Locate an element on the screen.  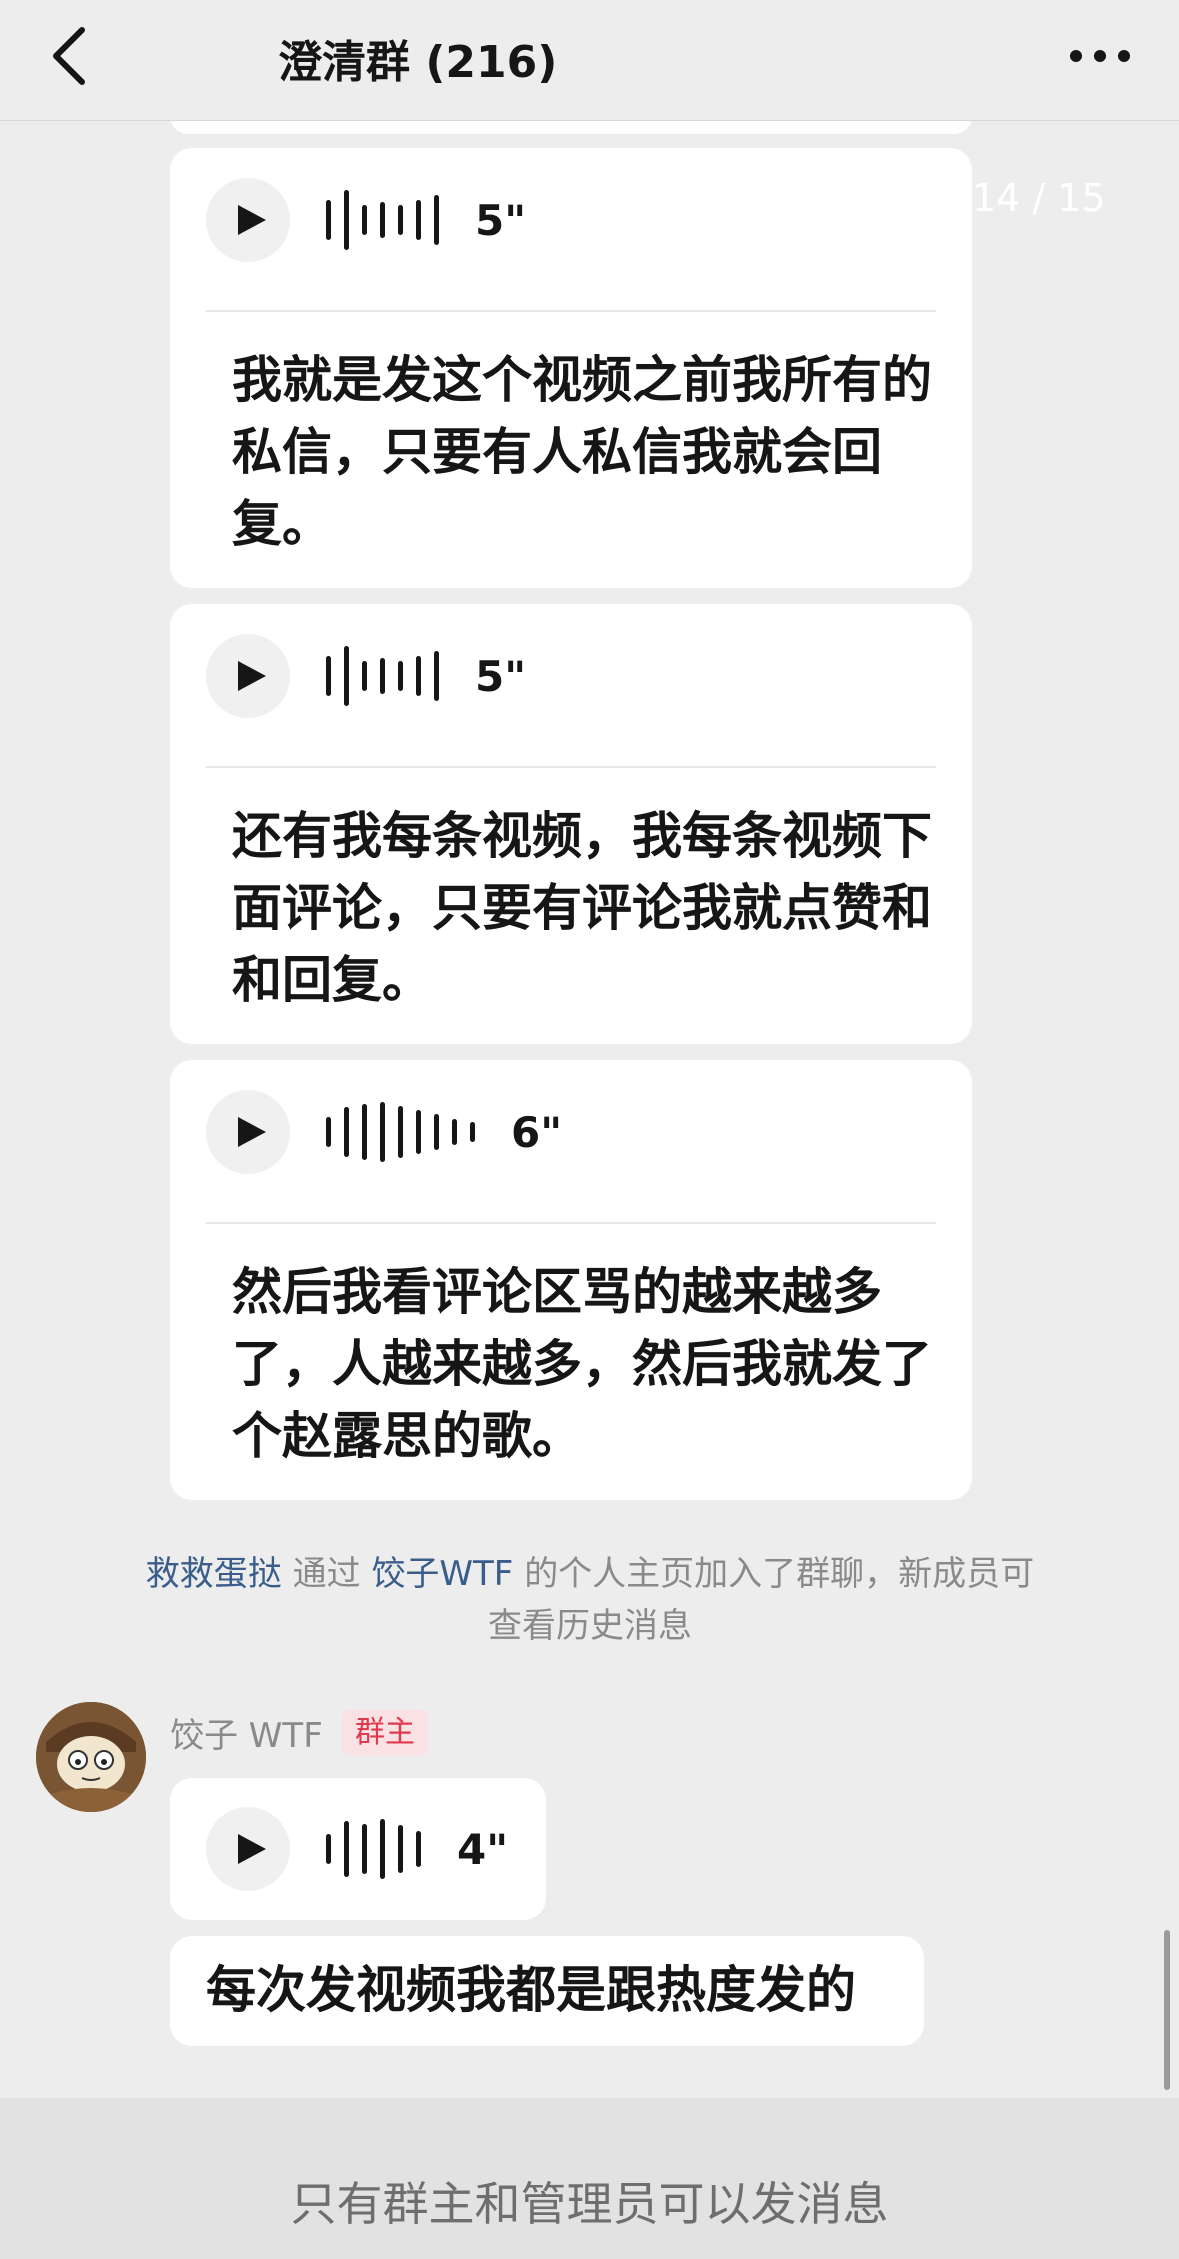
sender-name: 饺子 WTF is located at coordinates (246, 1732).